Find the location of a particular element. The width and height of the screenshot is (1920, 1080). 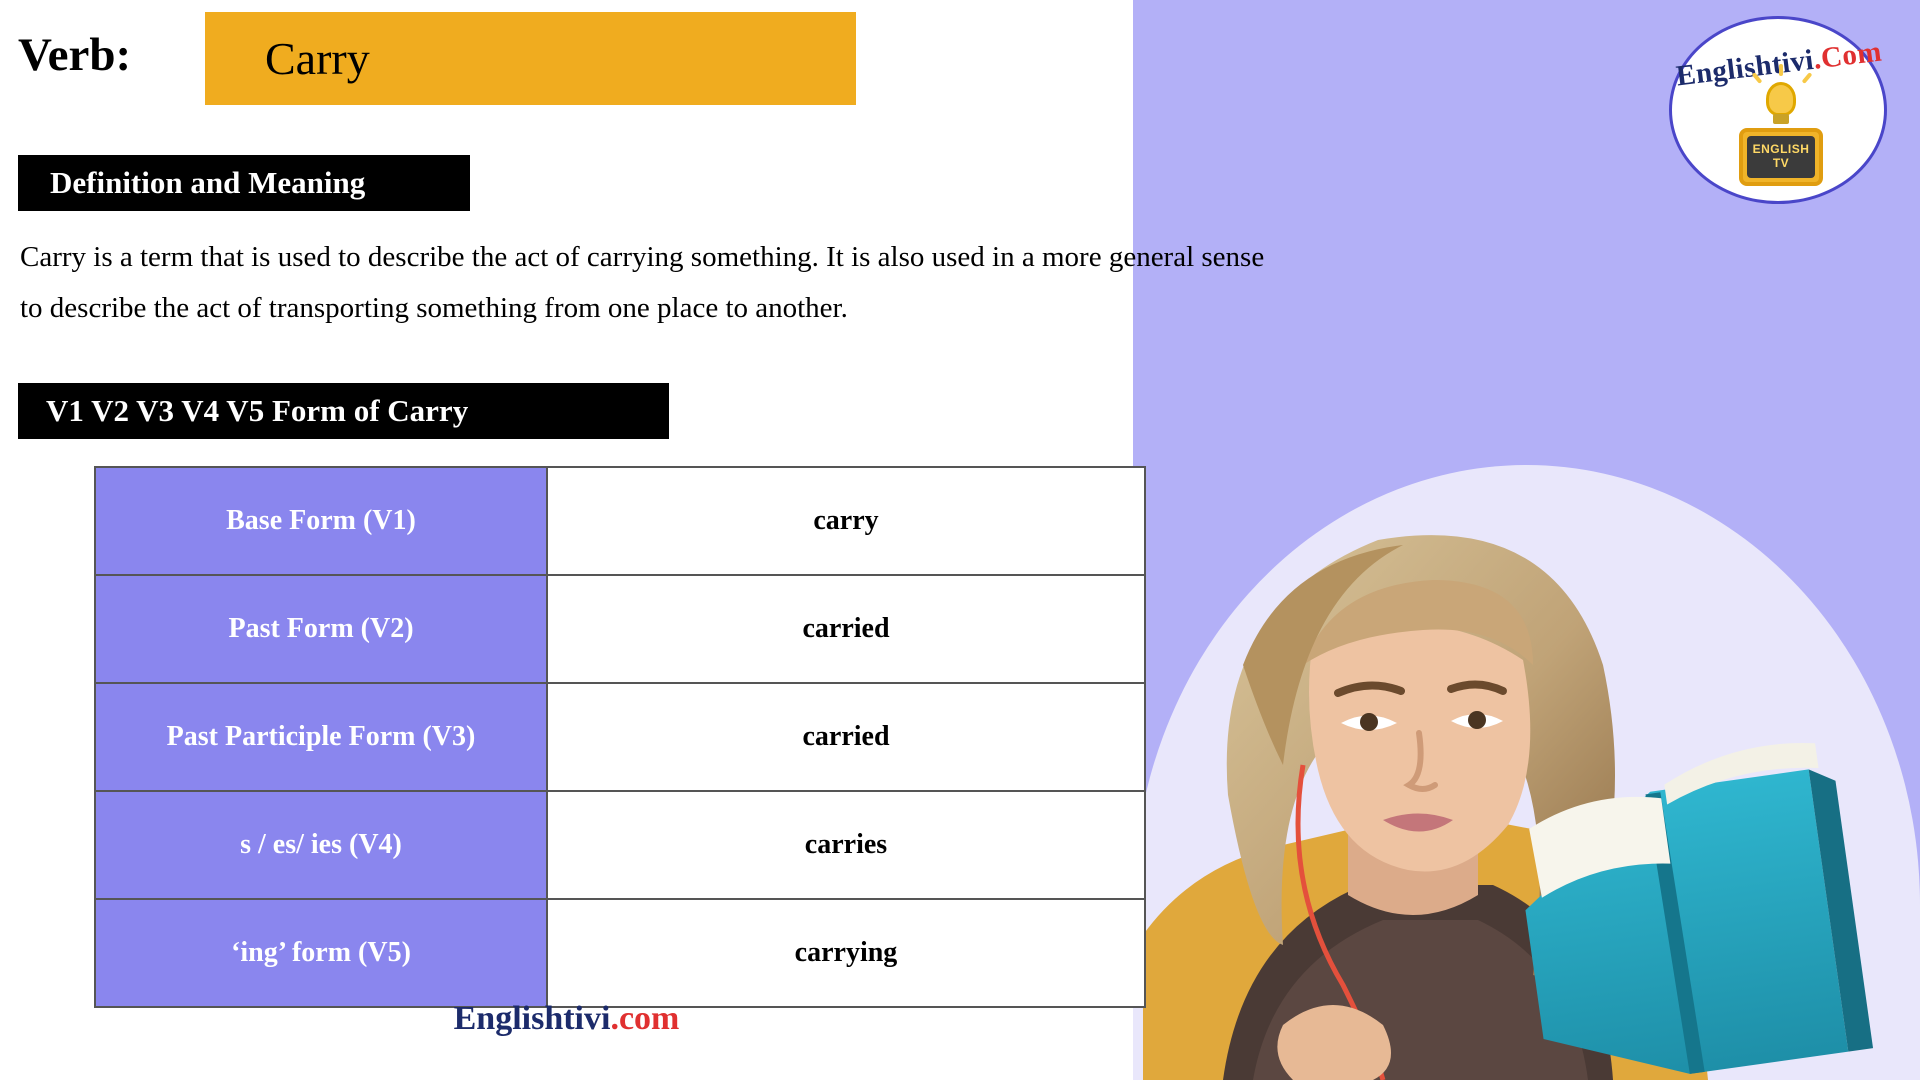

table-row: s / es/ ies (V4) carries is located at coordinates (620, 845).